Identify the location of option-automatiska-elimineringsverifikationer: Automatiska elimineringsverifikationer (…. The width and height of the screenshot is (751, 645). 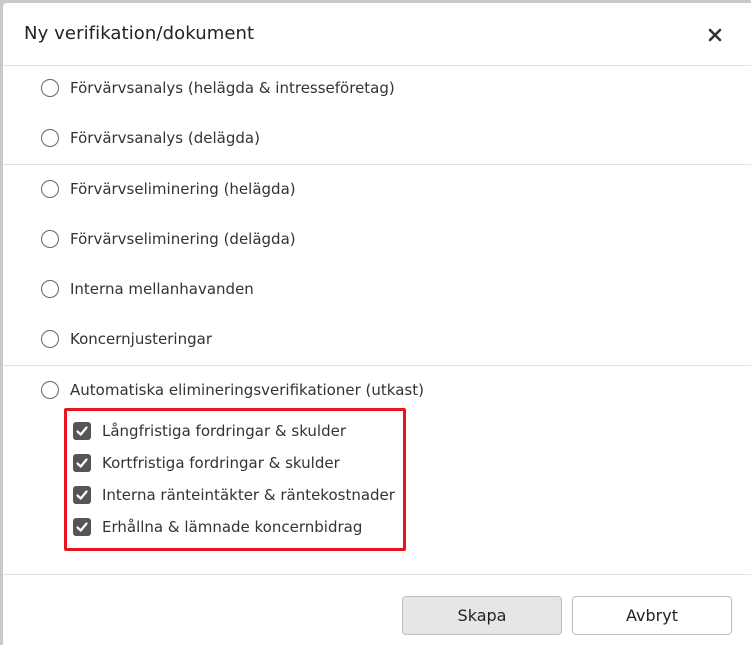
(232, 390).